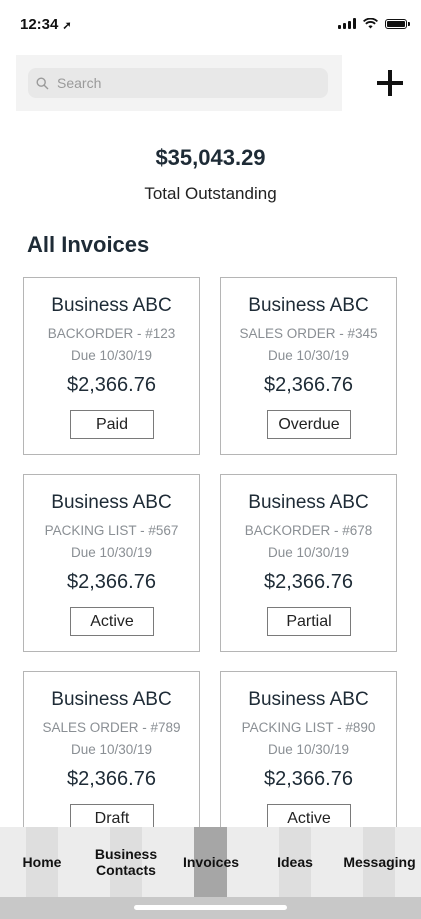 The height and width of the screenshot is (919, 421). Describe the element at coordinates (42, 82) in the screenshot. I see `search-icon` at that location.